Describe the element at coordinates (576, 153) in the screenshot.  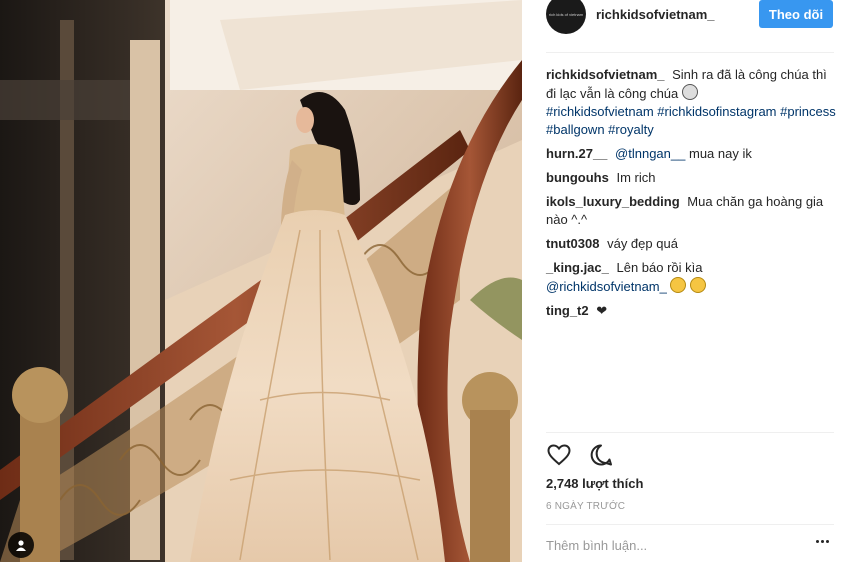
I see `comment-username: hurn.27__` at that location.